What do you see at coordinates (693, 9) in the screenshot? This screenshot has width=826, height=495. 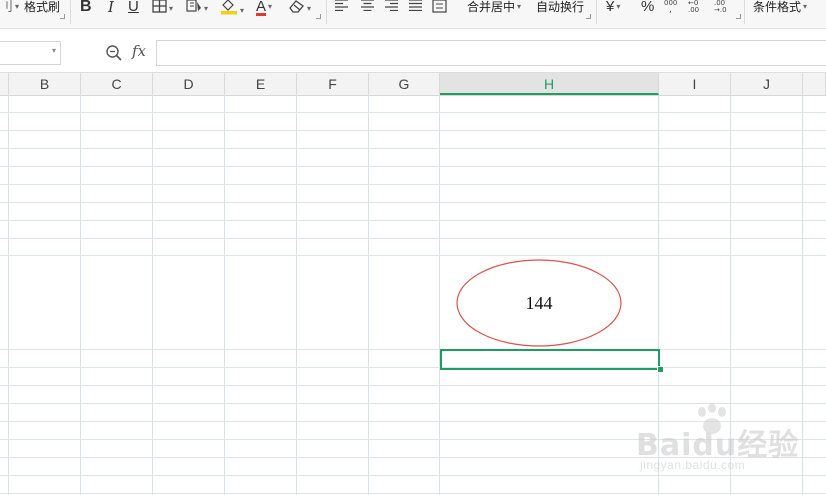 I see `svg-text: .00` at bounding box center [693, 9].